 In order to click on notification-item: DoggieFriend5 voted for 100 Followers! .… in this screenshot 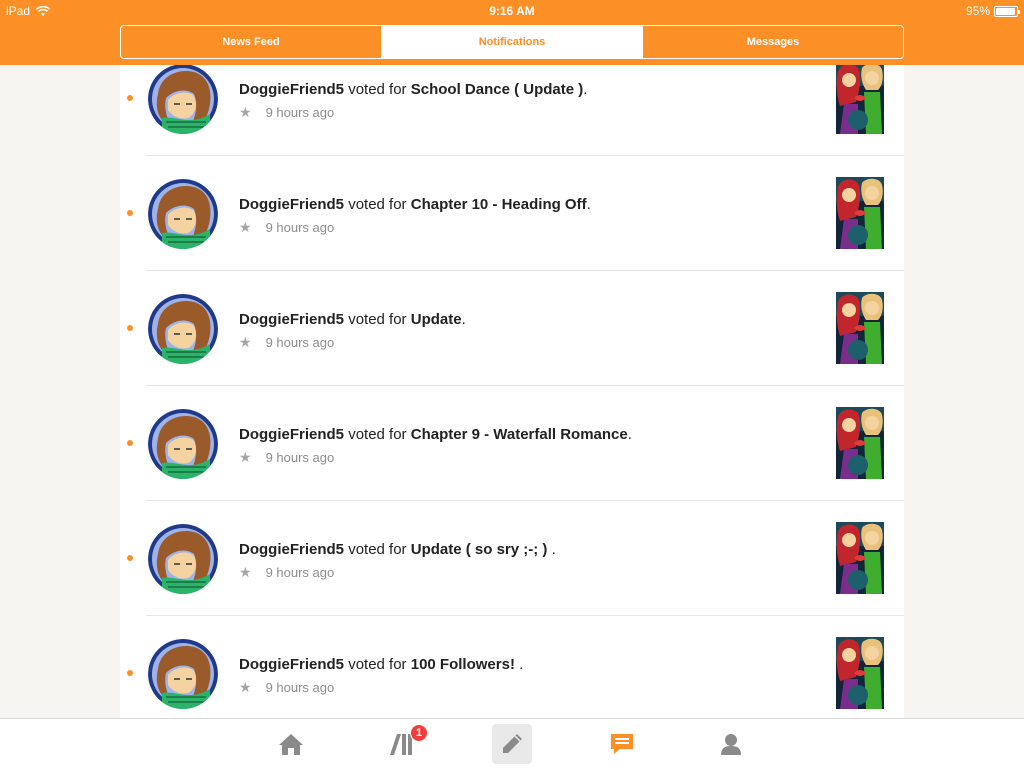, I will do `click(512, 667)`.